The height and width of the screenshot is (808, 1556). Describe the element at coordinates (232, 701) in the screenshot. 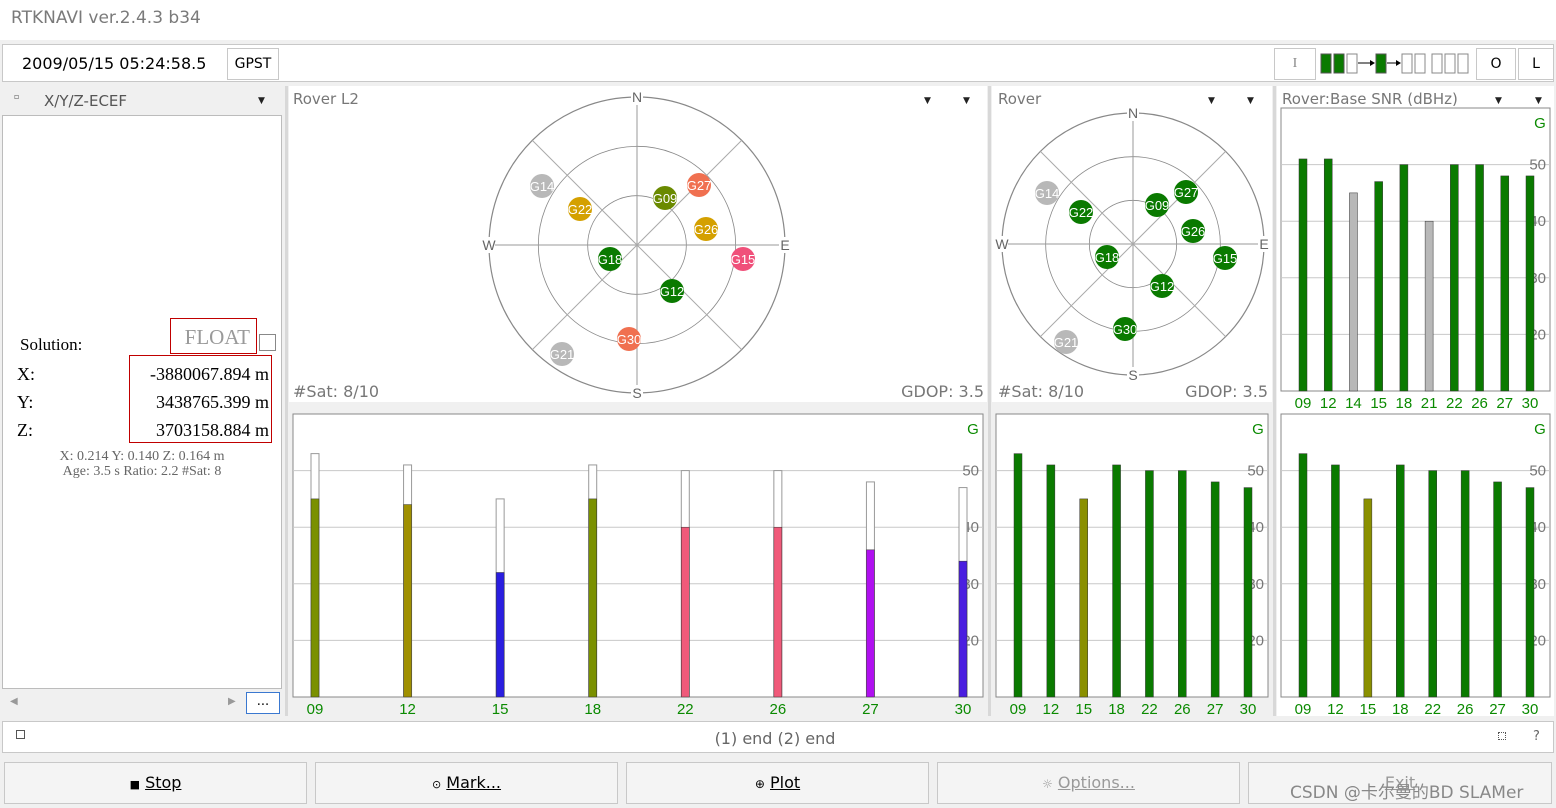

I see `scroll-right-icon: ▶` at that location.